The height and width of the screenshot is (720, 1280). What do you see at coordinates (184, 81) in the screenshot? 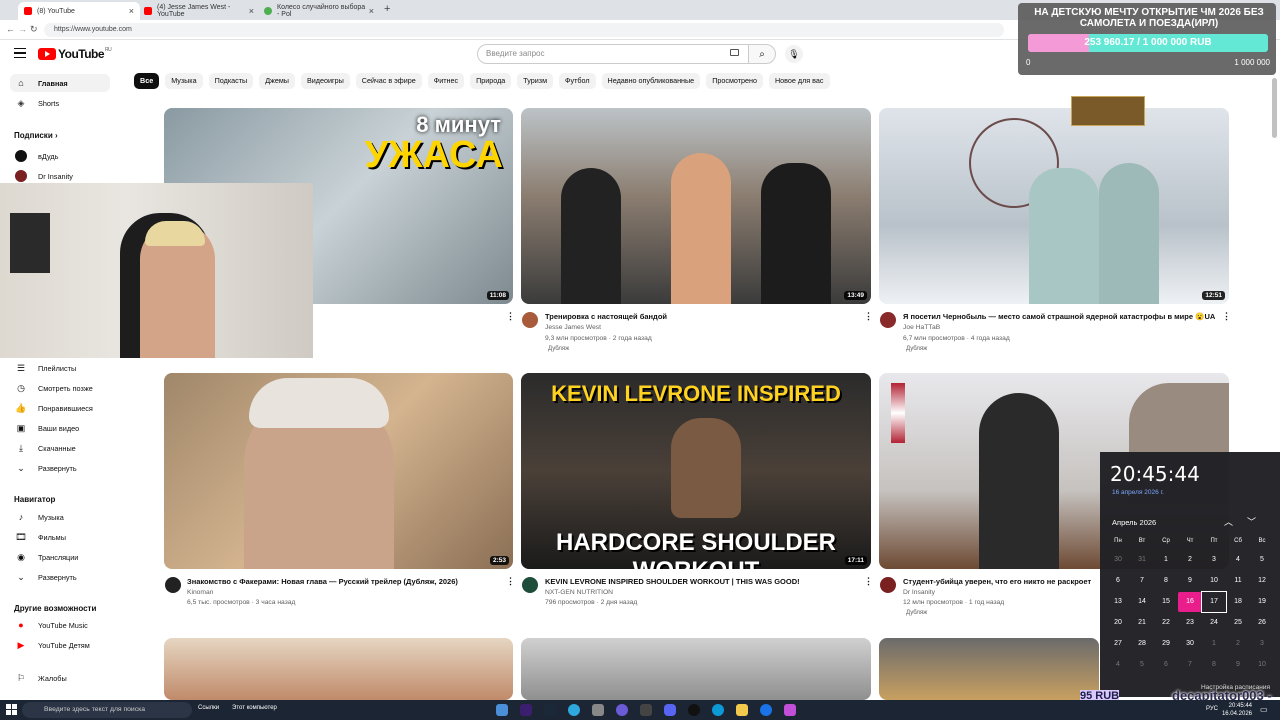
I see `chip: Музыка` at bounding box center [184, 81].